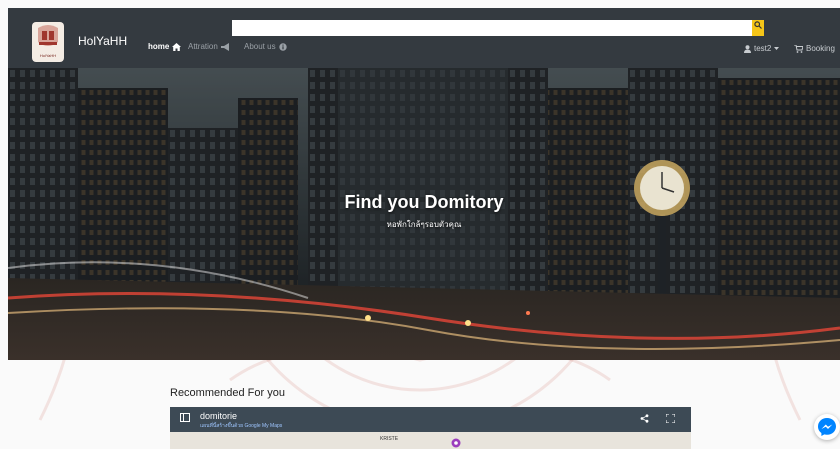  I want to click on nav-home: home, so click(165, 46).